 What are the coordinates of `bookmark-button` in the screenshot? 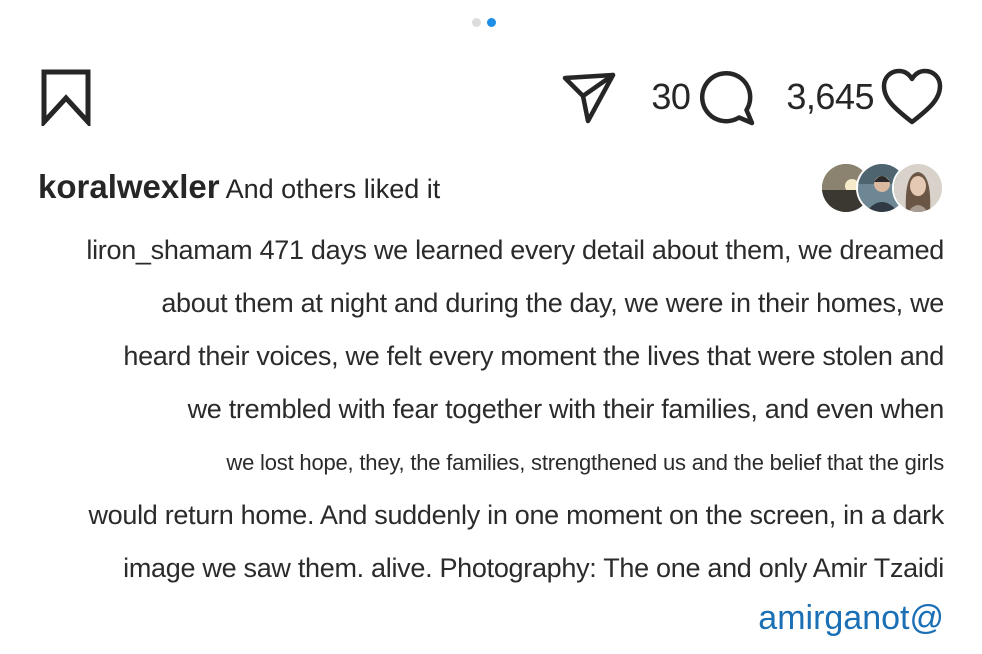 It's located at (66, 98).